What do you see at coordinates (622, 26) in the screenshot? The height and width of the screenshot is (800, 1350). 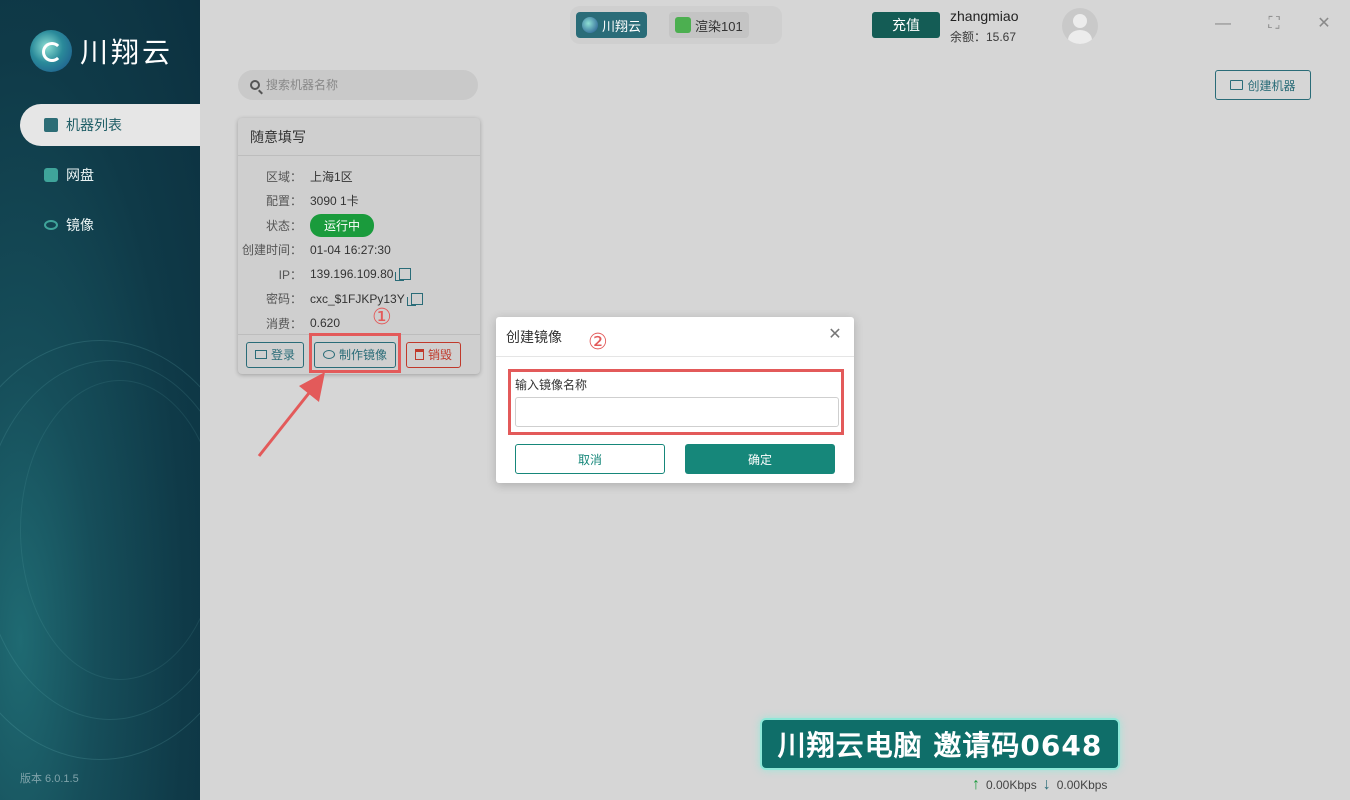 I see `tab-label: 川翔云` at bounding box center [622, 26].